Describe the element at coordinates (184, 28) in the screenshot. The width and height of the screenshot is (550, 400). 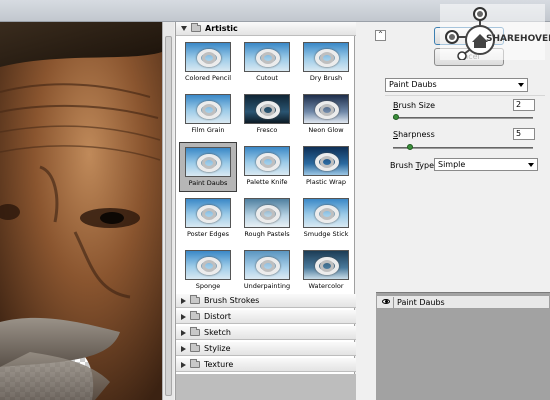
I see `expand-down-icon` at that location.